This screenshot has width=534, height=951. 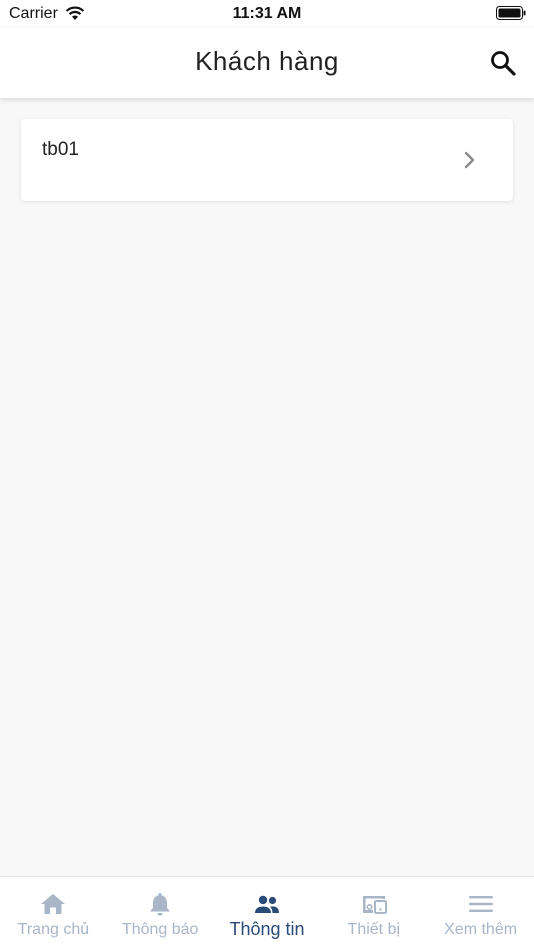 I want to click on tab-thong-tin: Thông tin, so click(x=267, y=914).